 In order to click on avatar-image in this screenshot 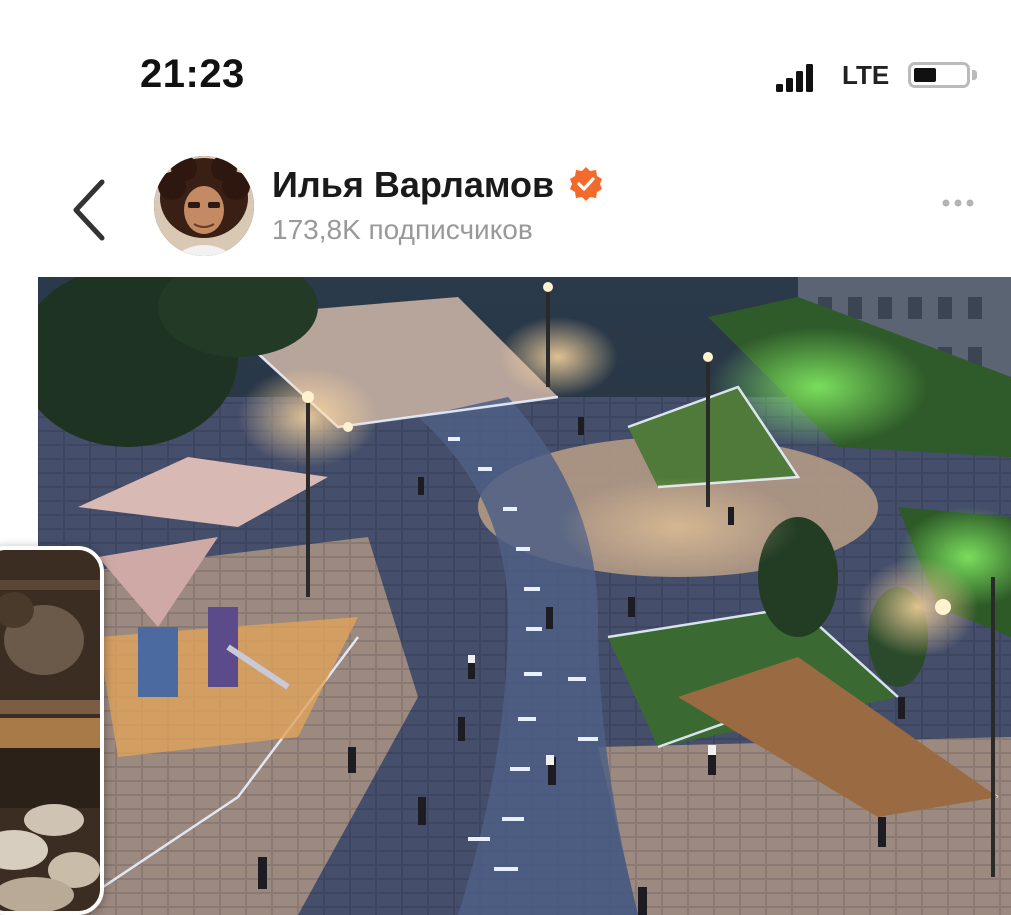, I will do `click(204, 206)`.